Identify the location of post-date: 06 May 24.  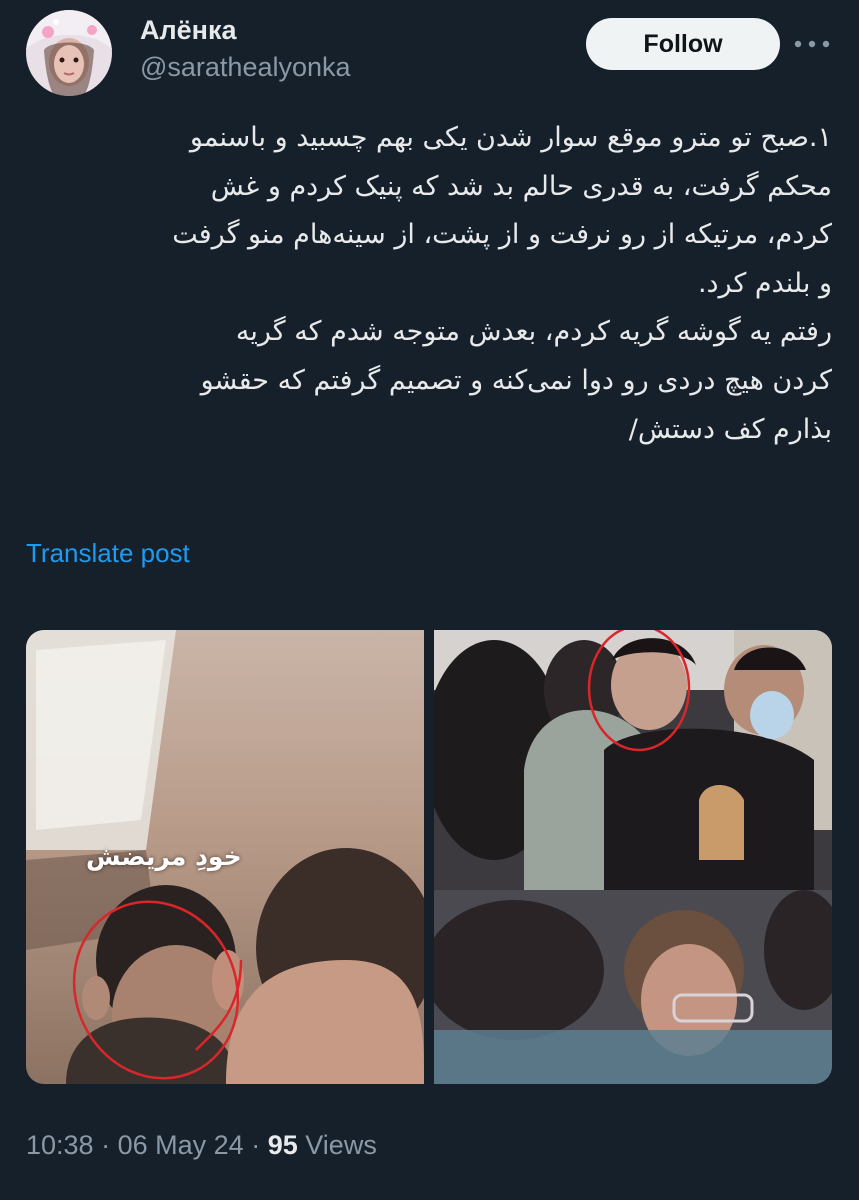
(181, 1145).